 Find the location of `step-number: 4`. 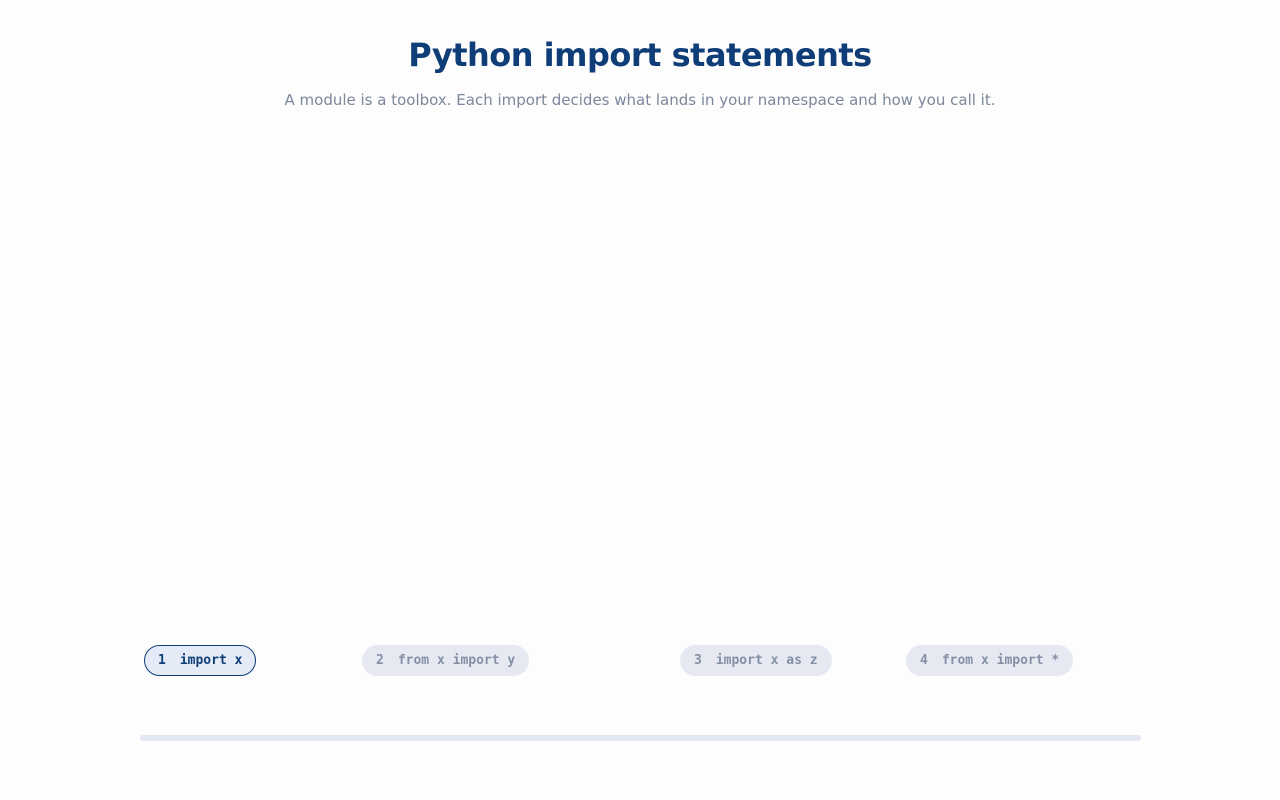

step-number: 4 is located at coordinates (924, 660).